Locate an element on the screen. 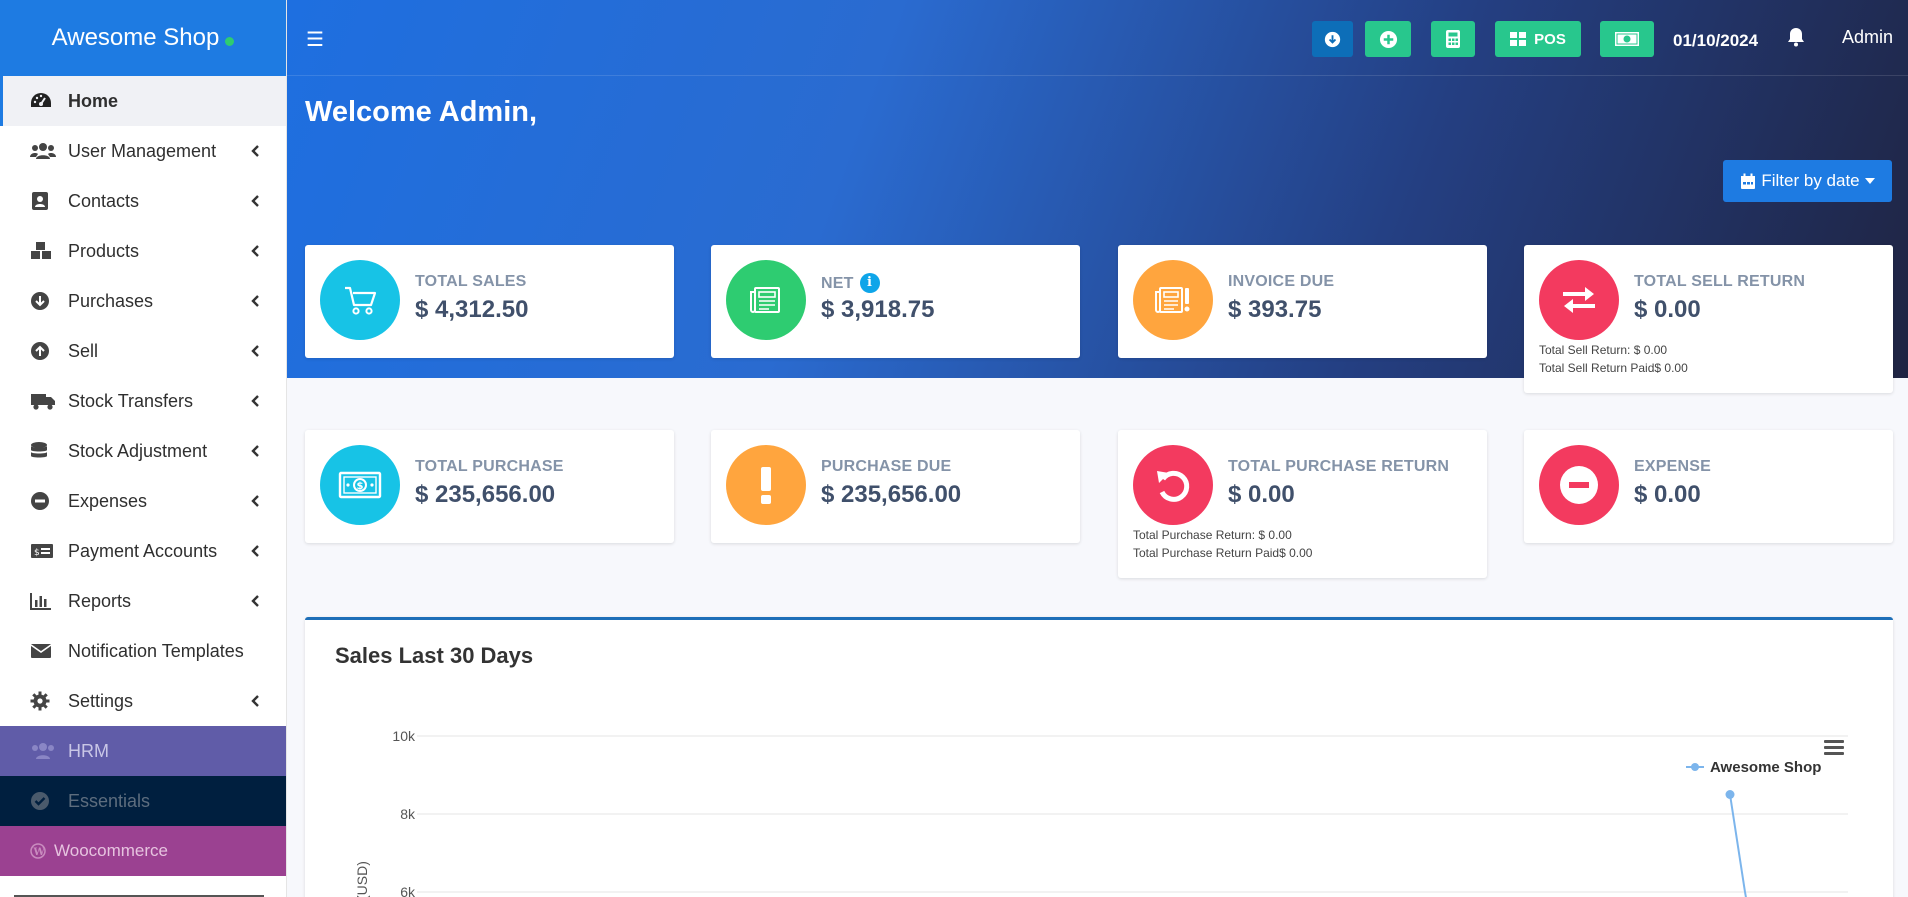 Image resolution: width=1908 pixels, height=897 pixels. stat-card-invoice-due: INVOICE DUE $ 393.75 is located at coordinates (1302, 301).